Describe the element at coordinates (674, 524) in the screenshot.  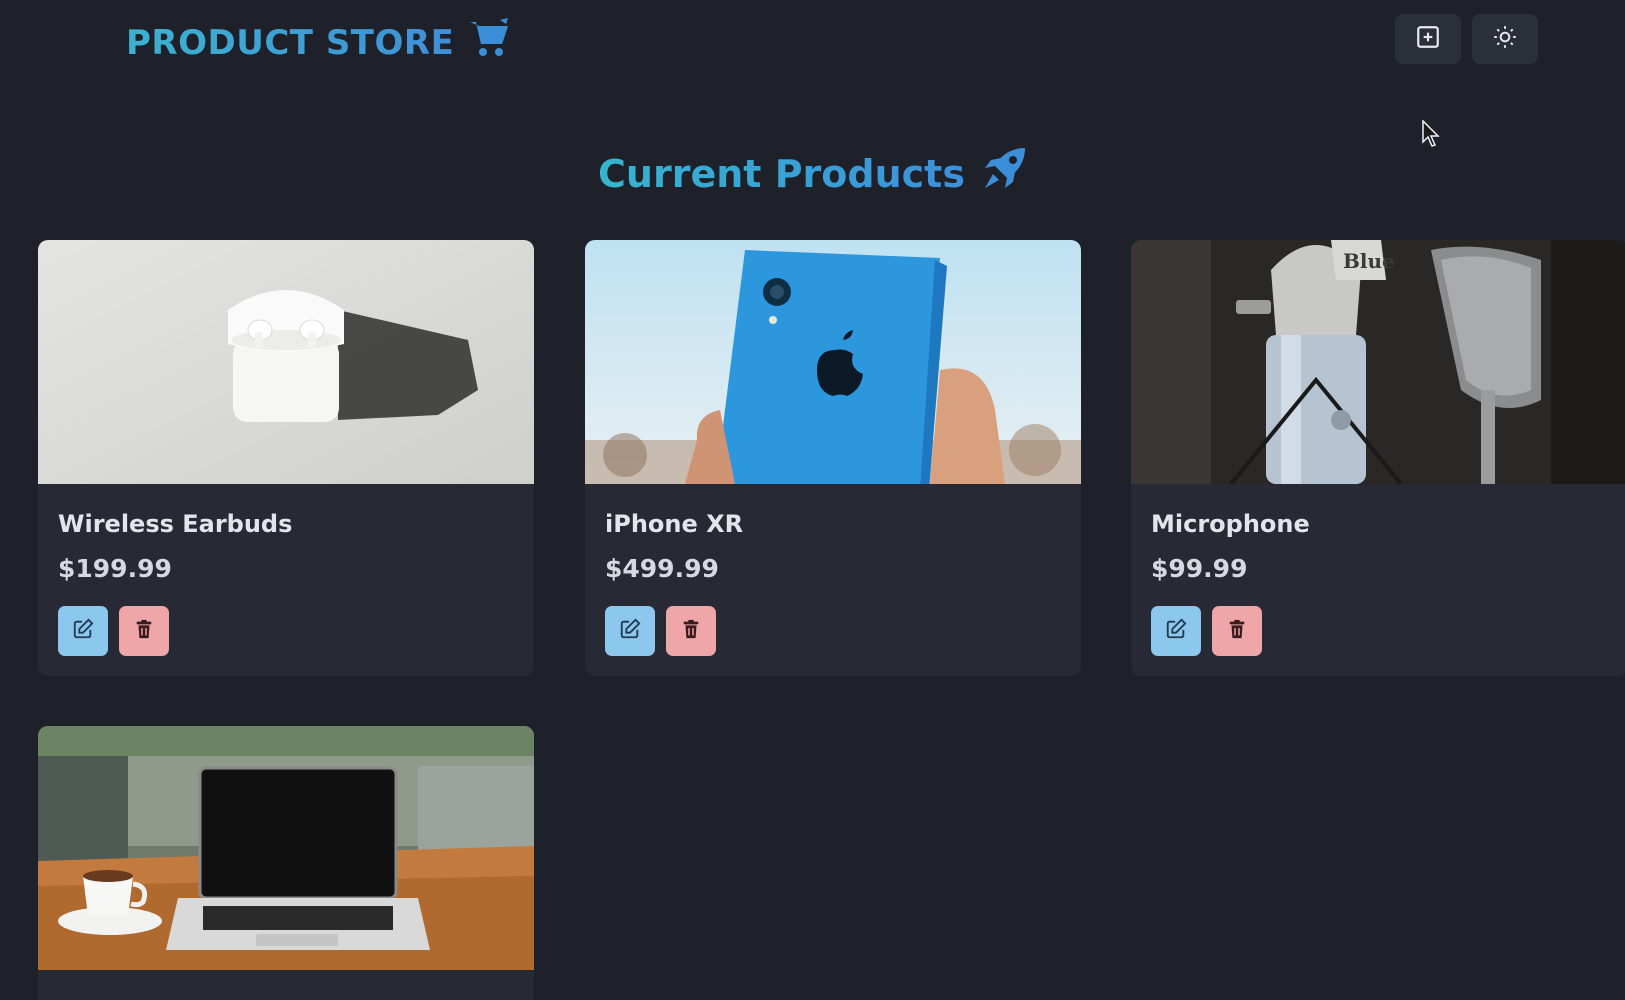
I see `product-name: iPhone XR` at that location.